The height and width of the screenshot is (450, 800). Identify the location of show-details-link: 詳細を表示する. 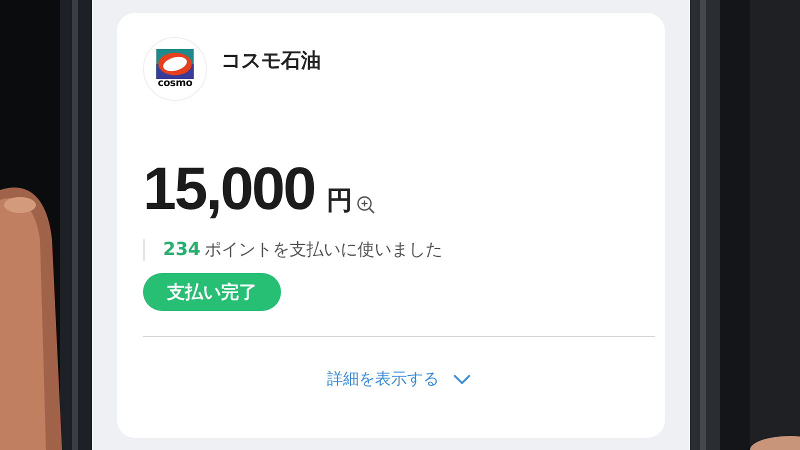
(383, 379).